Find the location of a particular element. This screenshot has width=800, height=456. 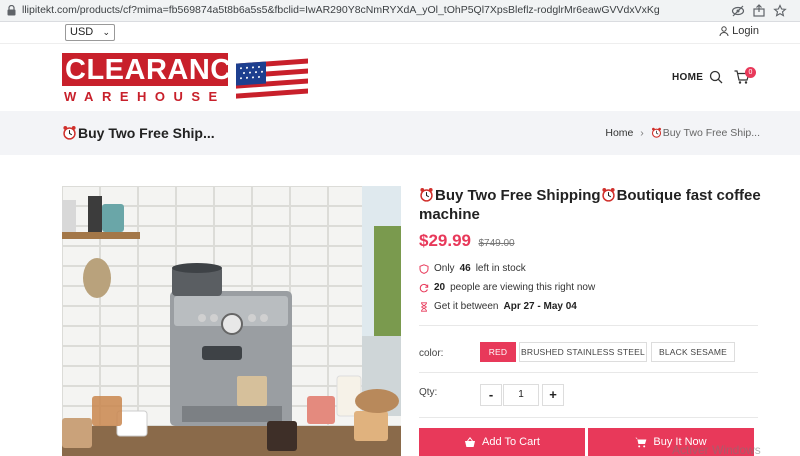

login-link: Login is located at coordinates (739, 31).